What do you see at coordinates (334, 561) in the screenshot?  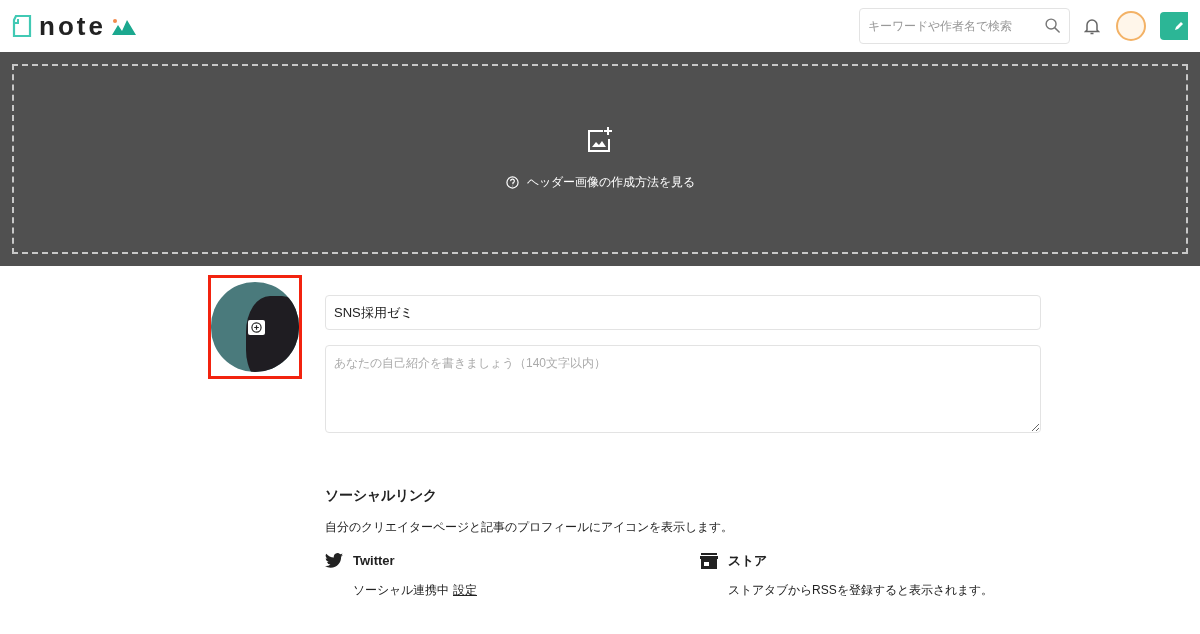 I see `bird-icon` at bounding box center [334, 561].